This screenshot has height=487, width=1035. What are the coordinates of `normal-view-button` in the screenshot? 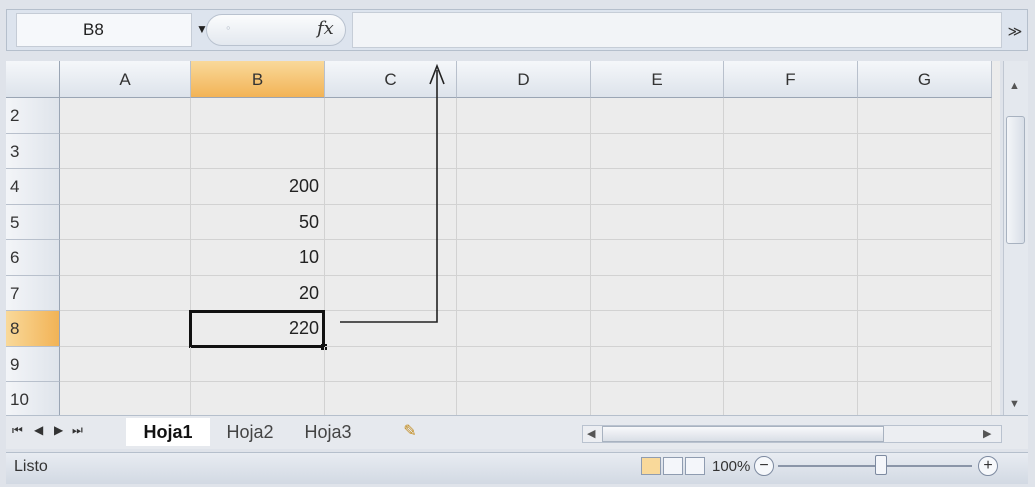 It's located at (651, 466).